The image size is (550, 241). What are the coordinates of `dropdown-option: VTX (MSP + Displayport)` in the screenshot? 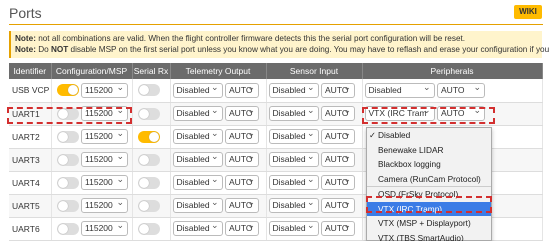 It's located at (429, 223).